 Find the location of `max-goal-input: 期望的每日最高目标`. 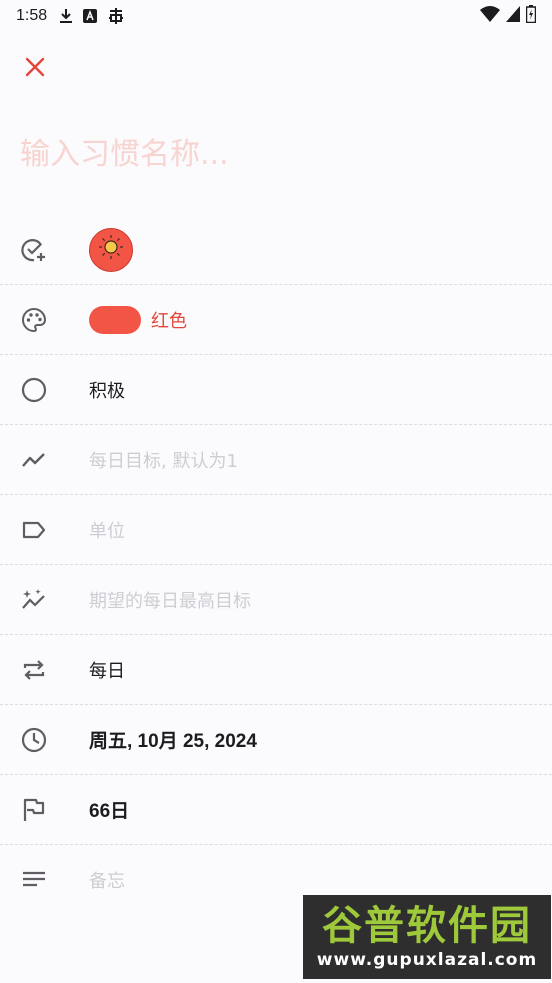

max-goal-input: 期望的每日最高目标 is located at coordinates (170, 600).